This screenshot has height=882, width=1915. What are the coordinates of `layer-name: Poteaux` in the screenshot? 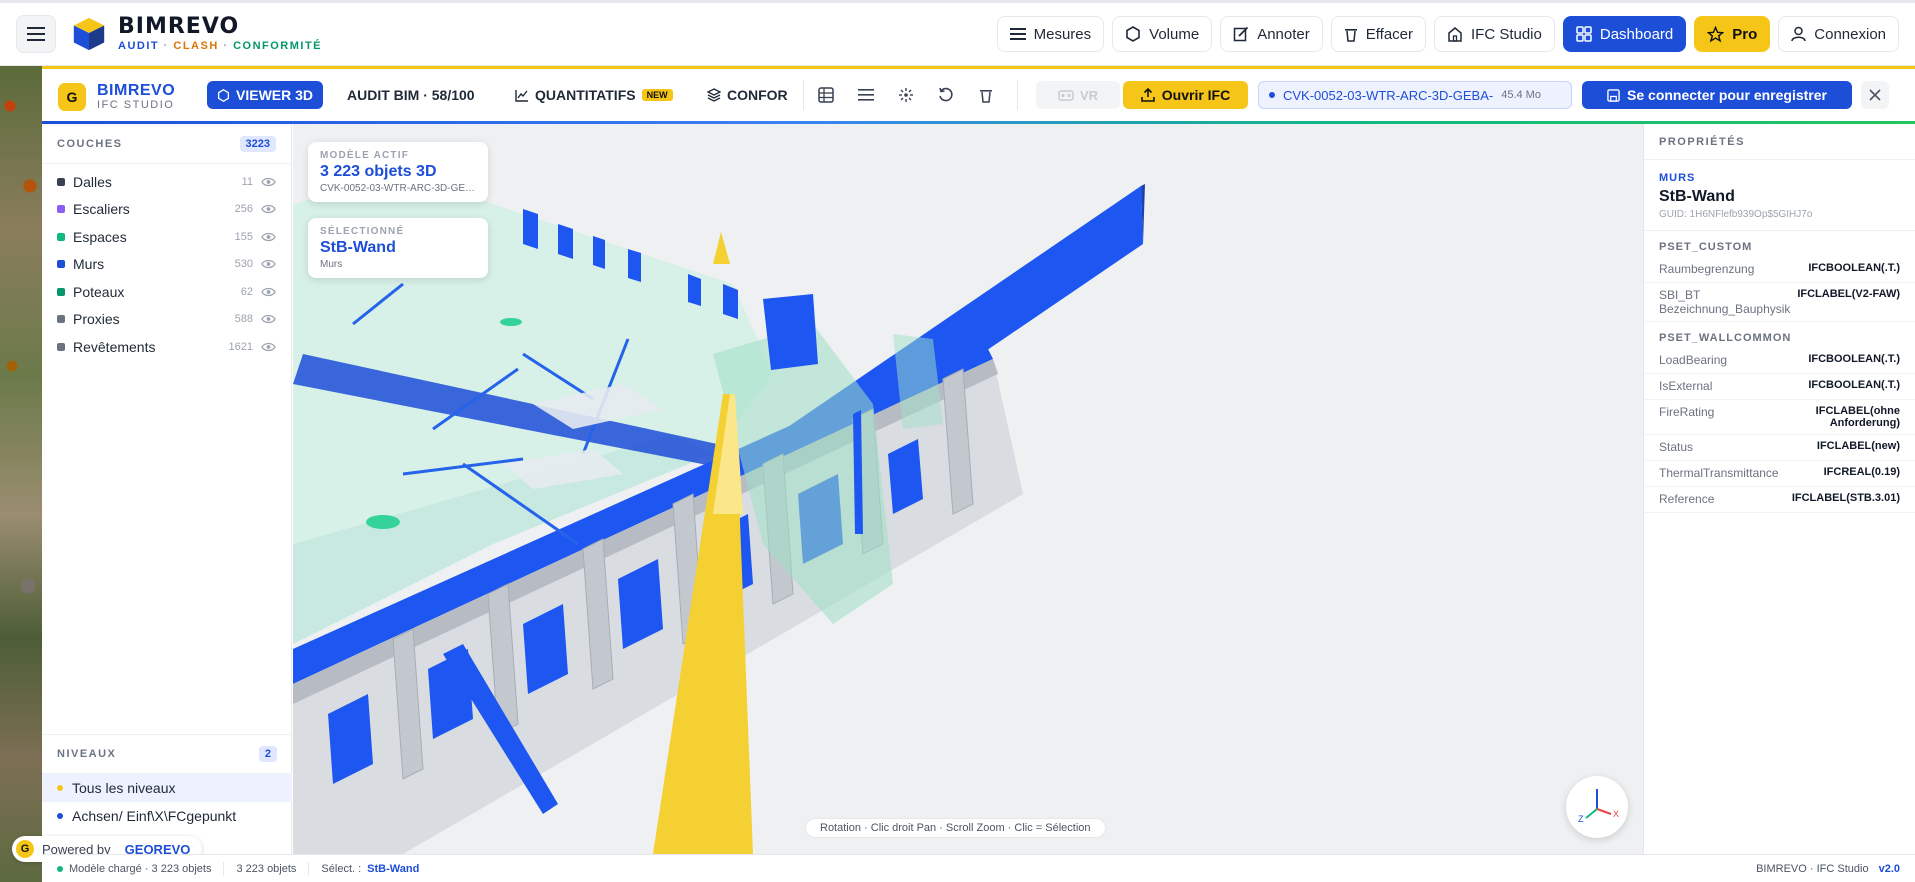 It's located at (99, 291).